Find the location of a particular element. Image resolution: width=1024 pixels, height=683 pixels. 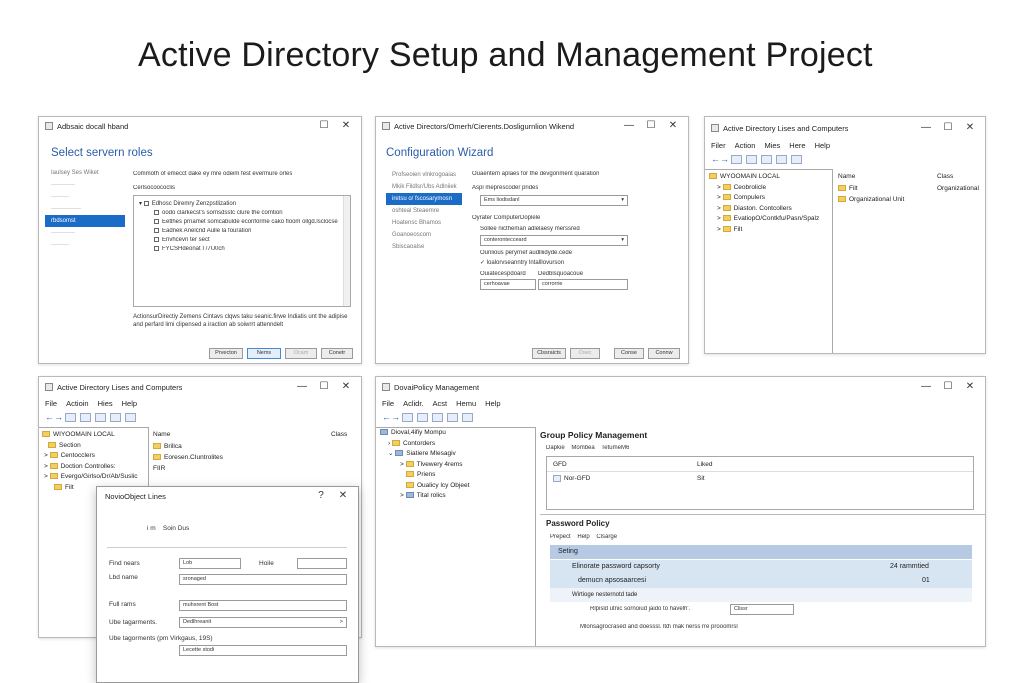

role-item: Eadnek Anelcnd Aulle la fouration is located at coordinates (202, 231).